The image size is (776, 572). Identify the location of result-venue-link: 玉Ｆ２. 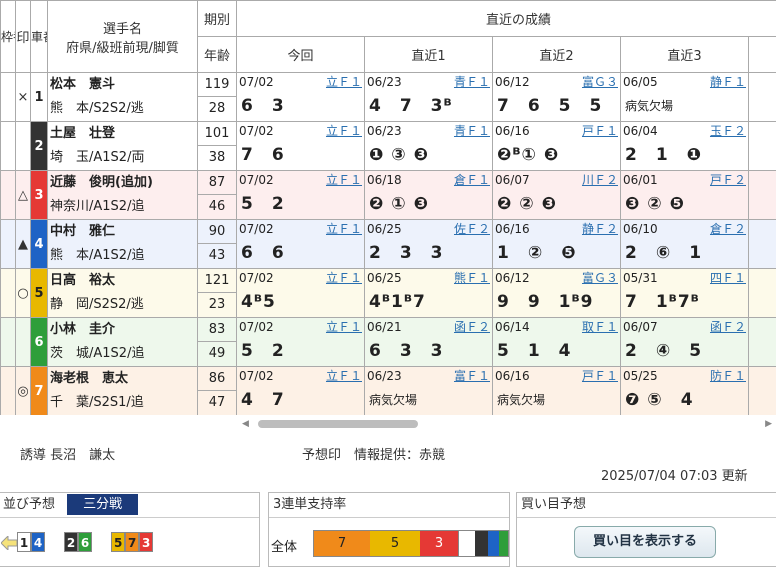
(728, 132).